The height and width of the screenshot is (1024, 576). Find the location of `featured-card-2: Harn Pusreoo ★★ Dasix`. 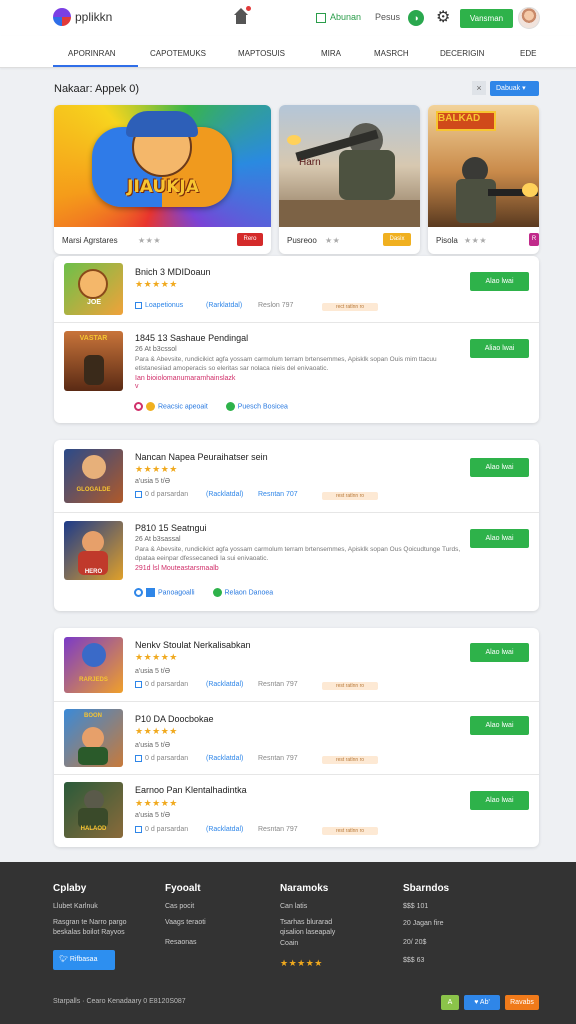

featured-card-2: Harn Pusreoo ★★ Dasix is located at coordinates (349, 179).